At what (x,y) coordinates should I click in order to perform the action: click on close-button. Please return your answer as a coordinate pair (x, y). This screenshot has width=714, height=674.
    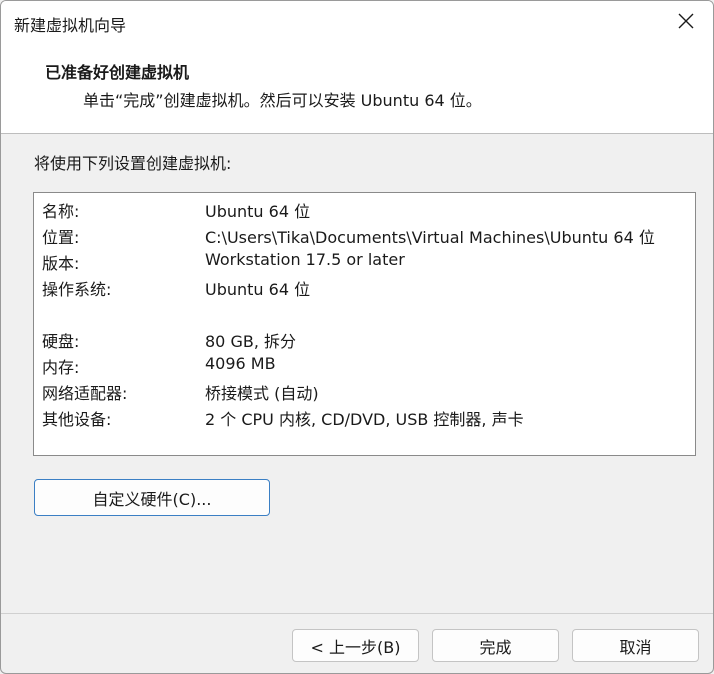
    Looking at the image, I should click on (686, 23).